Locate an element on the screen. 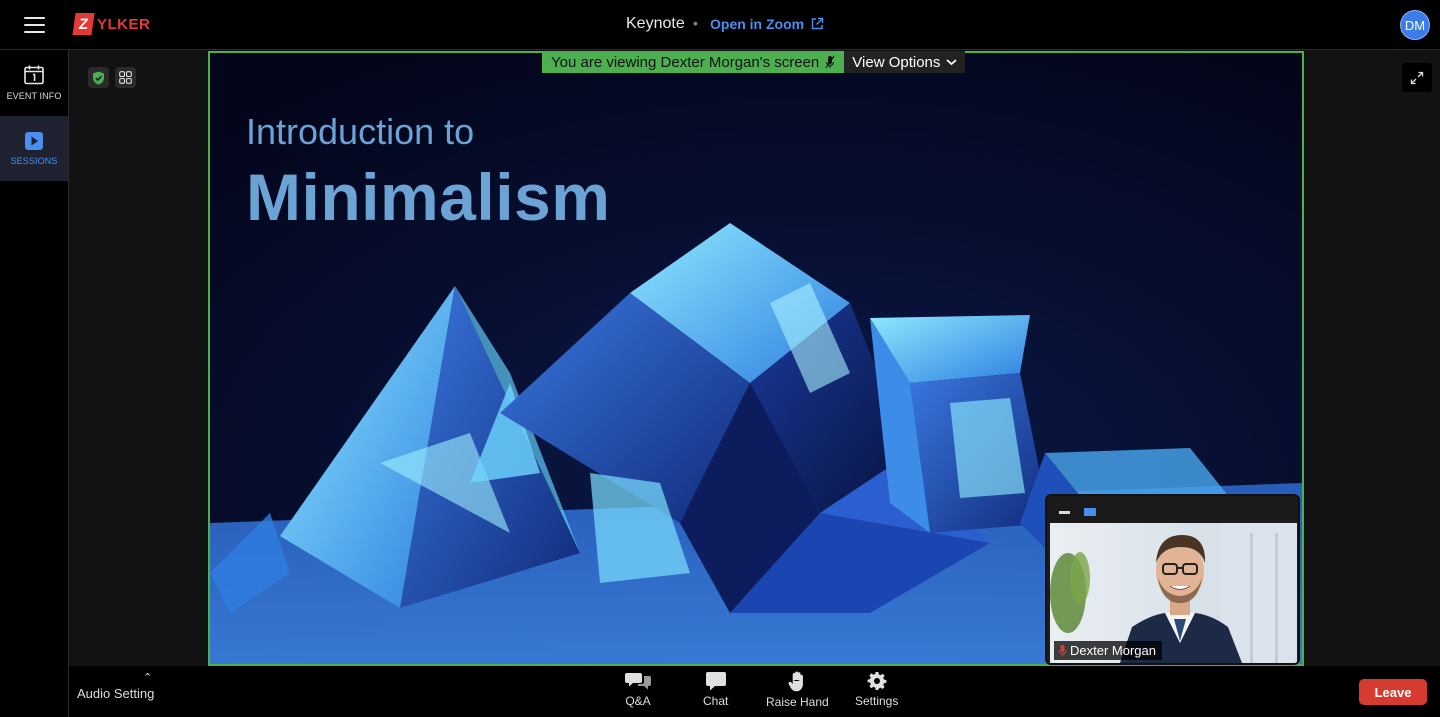 The width and height of the screenshot is (1440, 717). slide-title: Minimalism is located at coordinates (428, 197).